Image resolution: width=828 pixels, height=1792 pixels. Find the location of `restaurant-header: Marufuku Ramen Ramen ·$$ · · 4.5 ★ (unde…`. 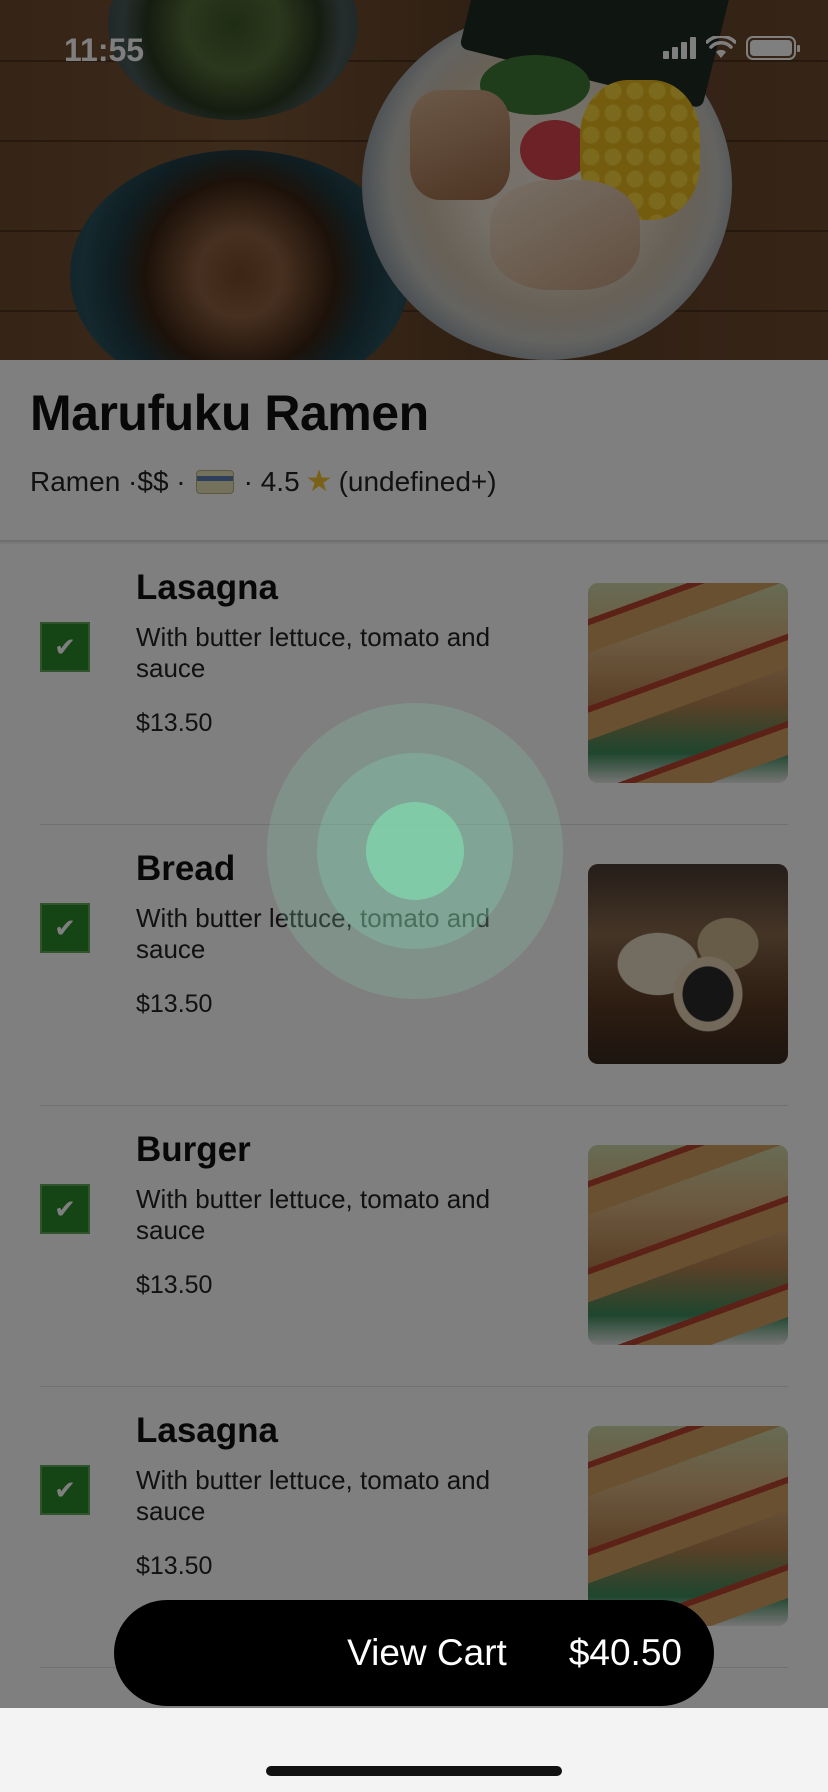

restaurant-header: Marufuku Ramen Ramen ·$$ · · 4.5 ★ (unde… is located at coordinates (414, 451).